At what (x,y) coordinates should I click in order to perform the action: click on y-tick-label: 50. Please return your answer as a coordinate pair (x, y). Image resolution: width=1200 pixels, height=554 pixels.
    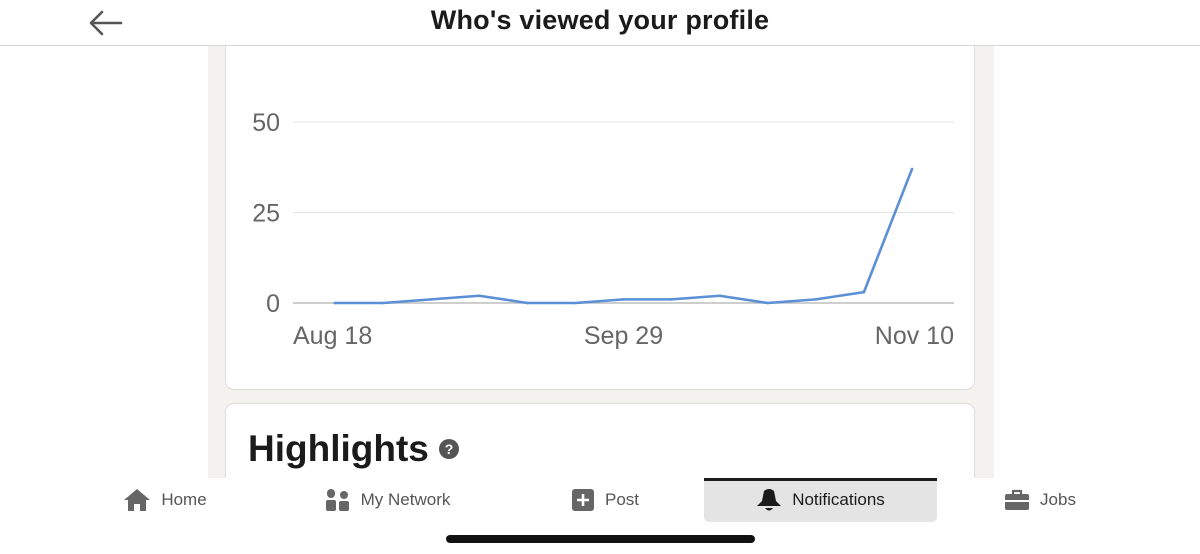
    Looking at the image, I should click on (266, 123).